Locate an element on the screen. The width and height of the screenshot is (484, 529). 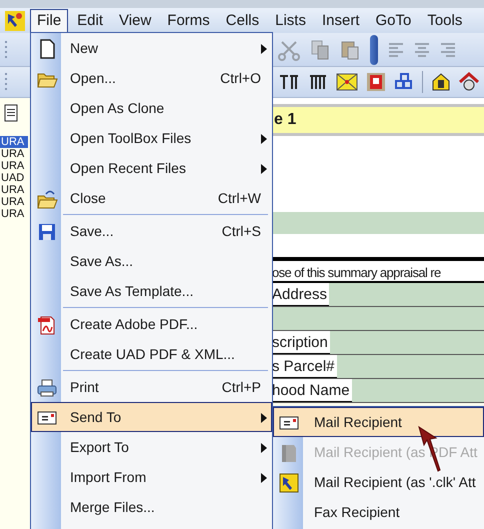
folder-icon is located at coordinates (47, 199).